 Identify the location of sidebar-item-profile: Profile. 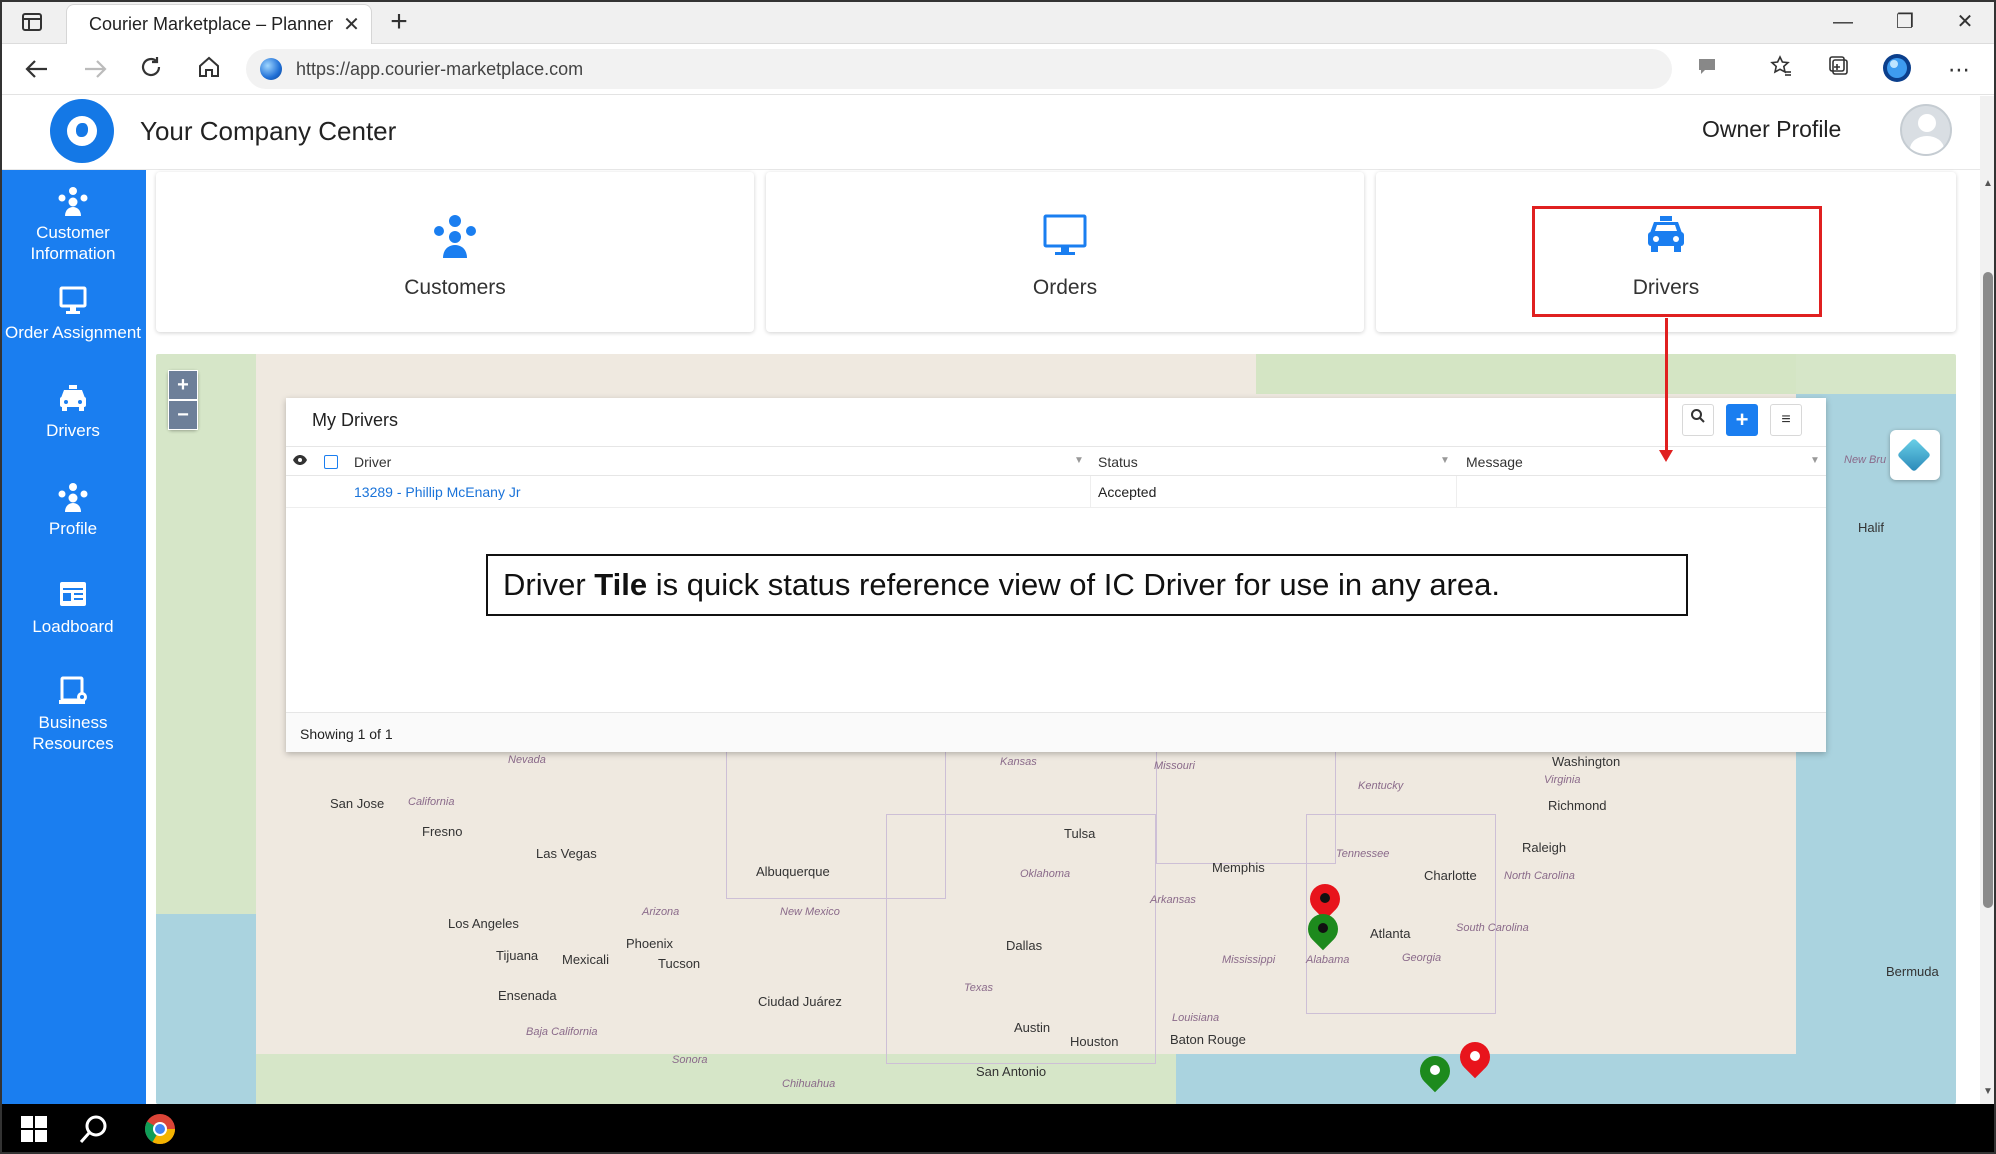
(73, 510).